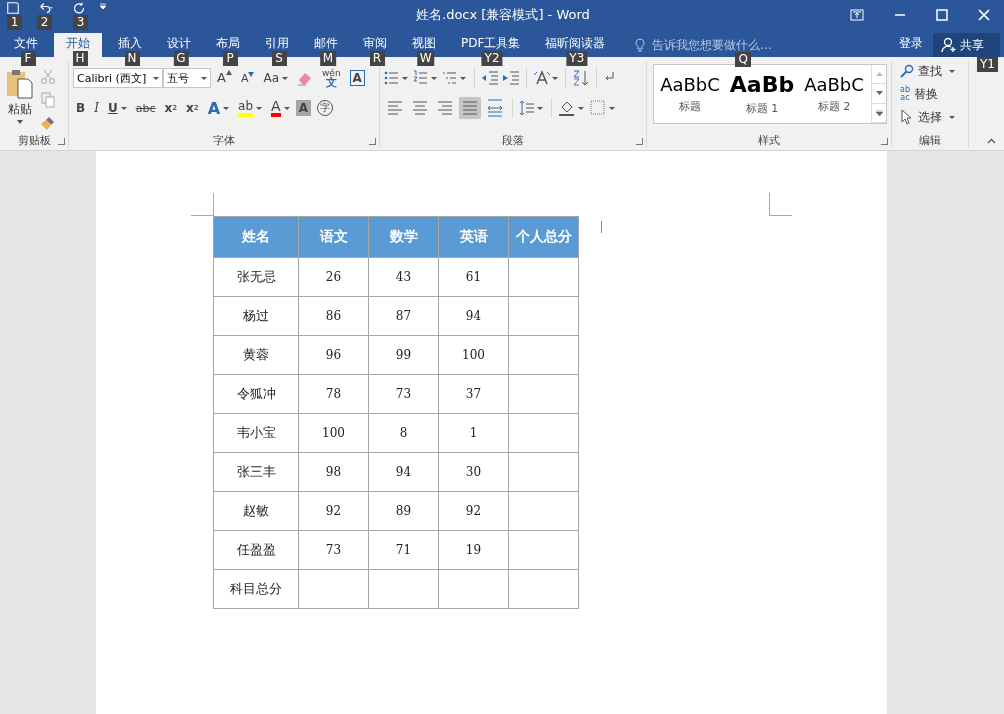  Describe the element at coordinates (581, 78) in the screenshot. I see `sort-icon` at that location.